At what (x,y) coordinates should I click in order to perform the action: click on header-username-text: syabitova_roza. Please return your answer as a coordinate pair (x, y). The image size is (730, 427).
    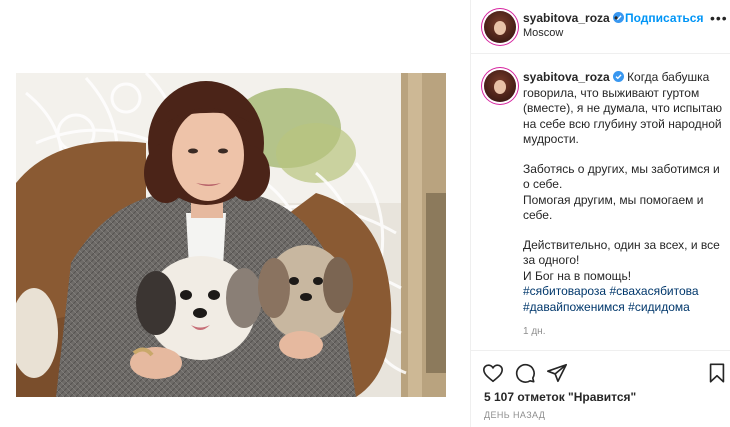
    Looking at the image, I should click on (566, 18).